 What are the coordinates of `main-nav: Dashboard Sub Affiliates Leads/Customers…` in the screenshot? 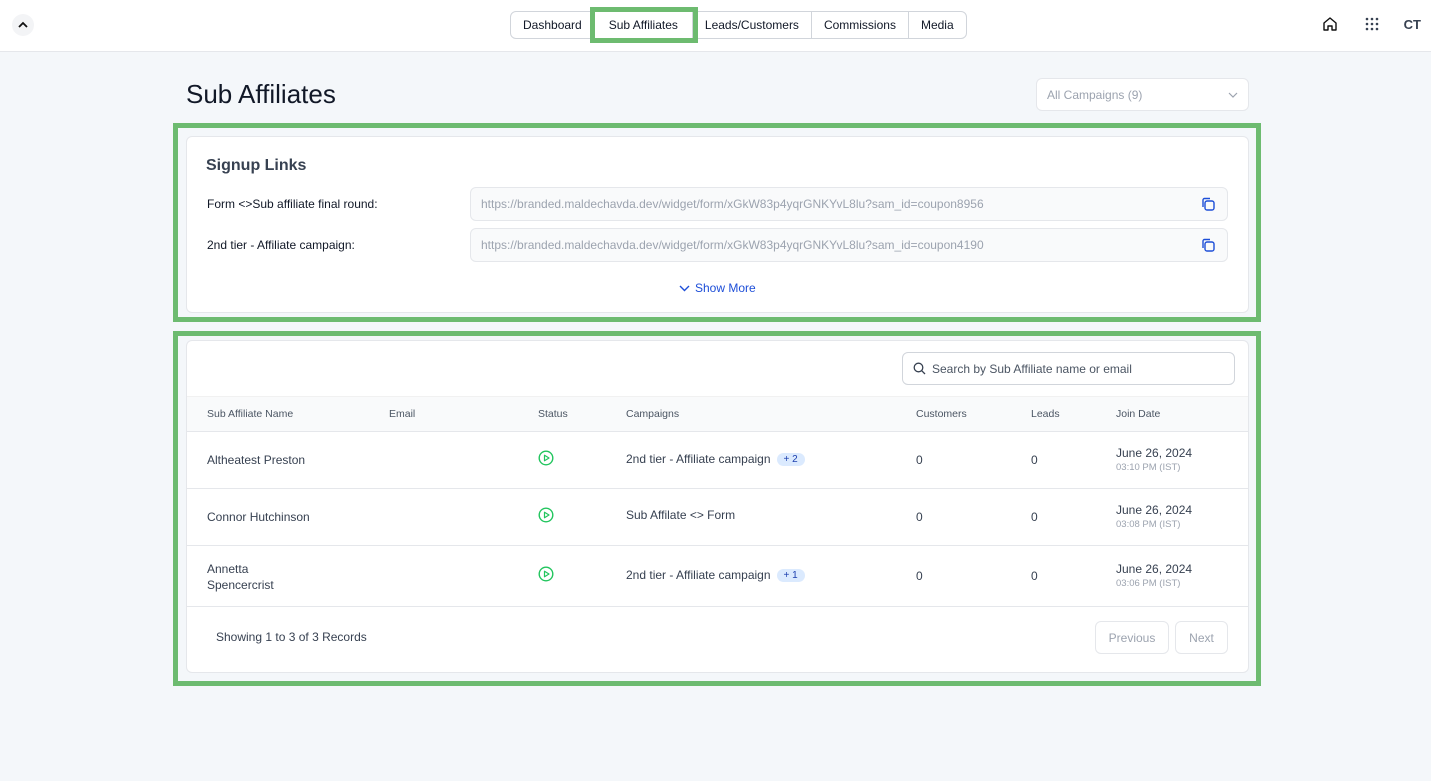 It's located at (738, 25).